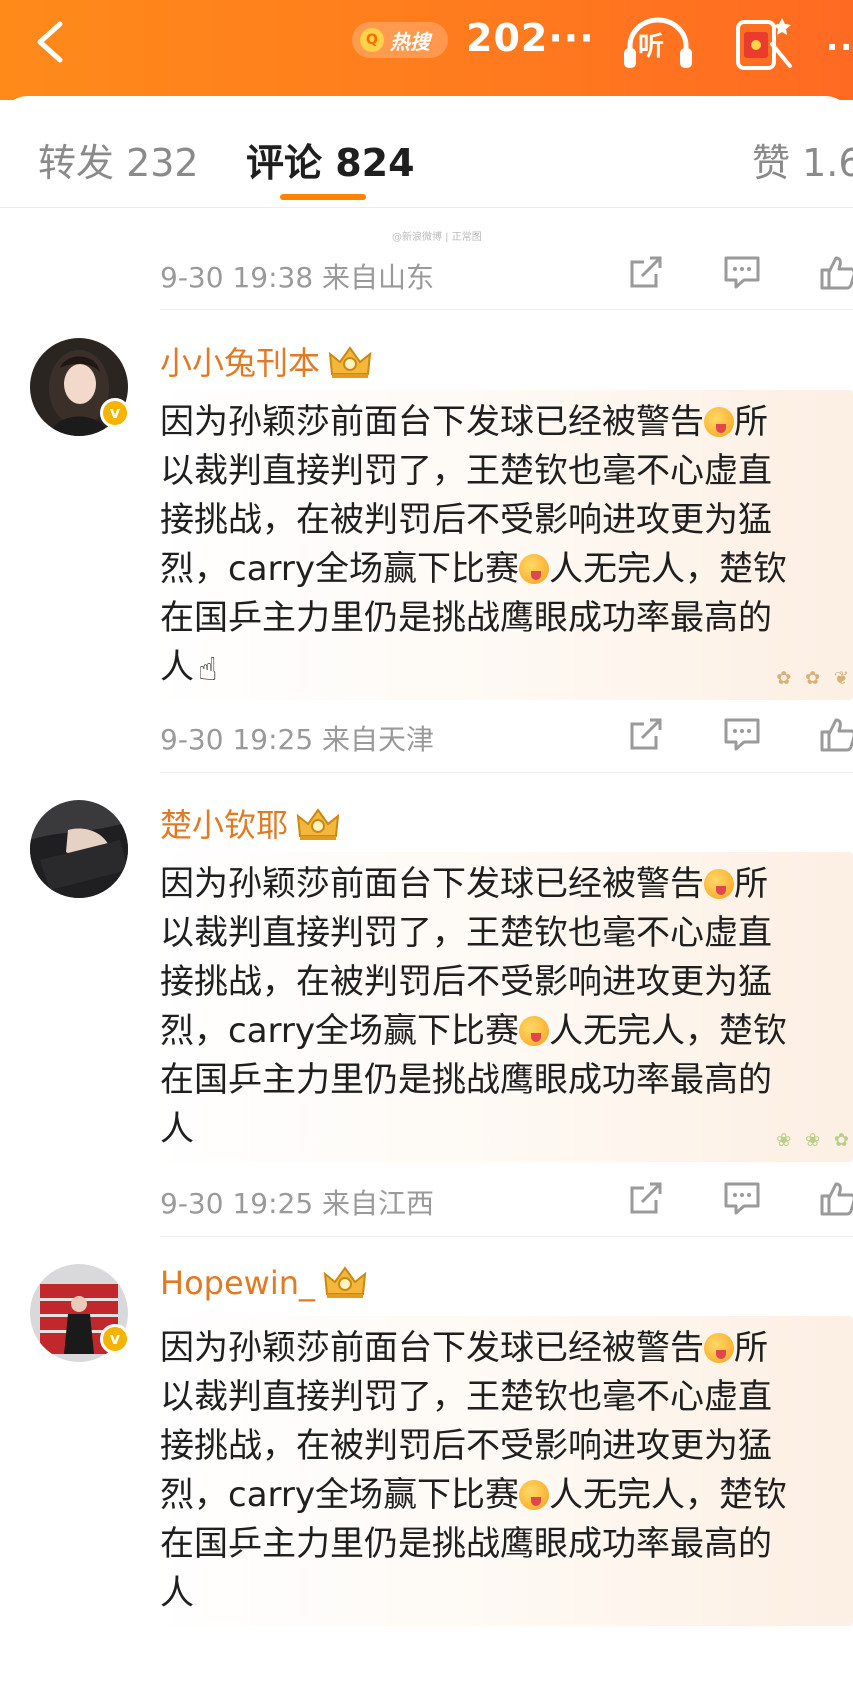 The height and width of the screenshot is (1702, 853). I want to click on avatar-image, so click(79, 849).